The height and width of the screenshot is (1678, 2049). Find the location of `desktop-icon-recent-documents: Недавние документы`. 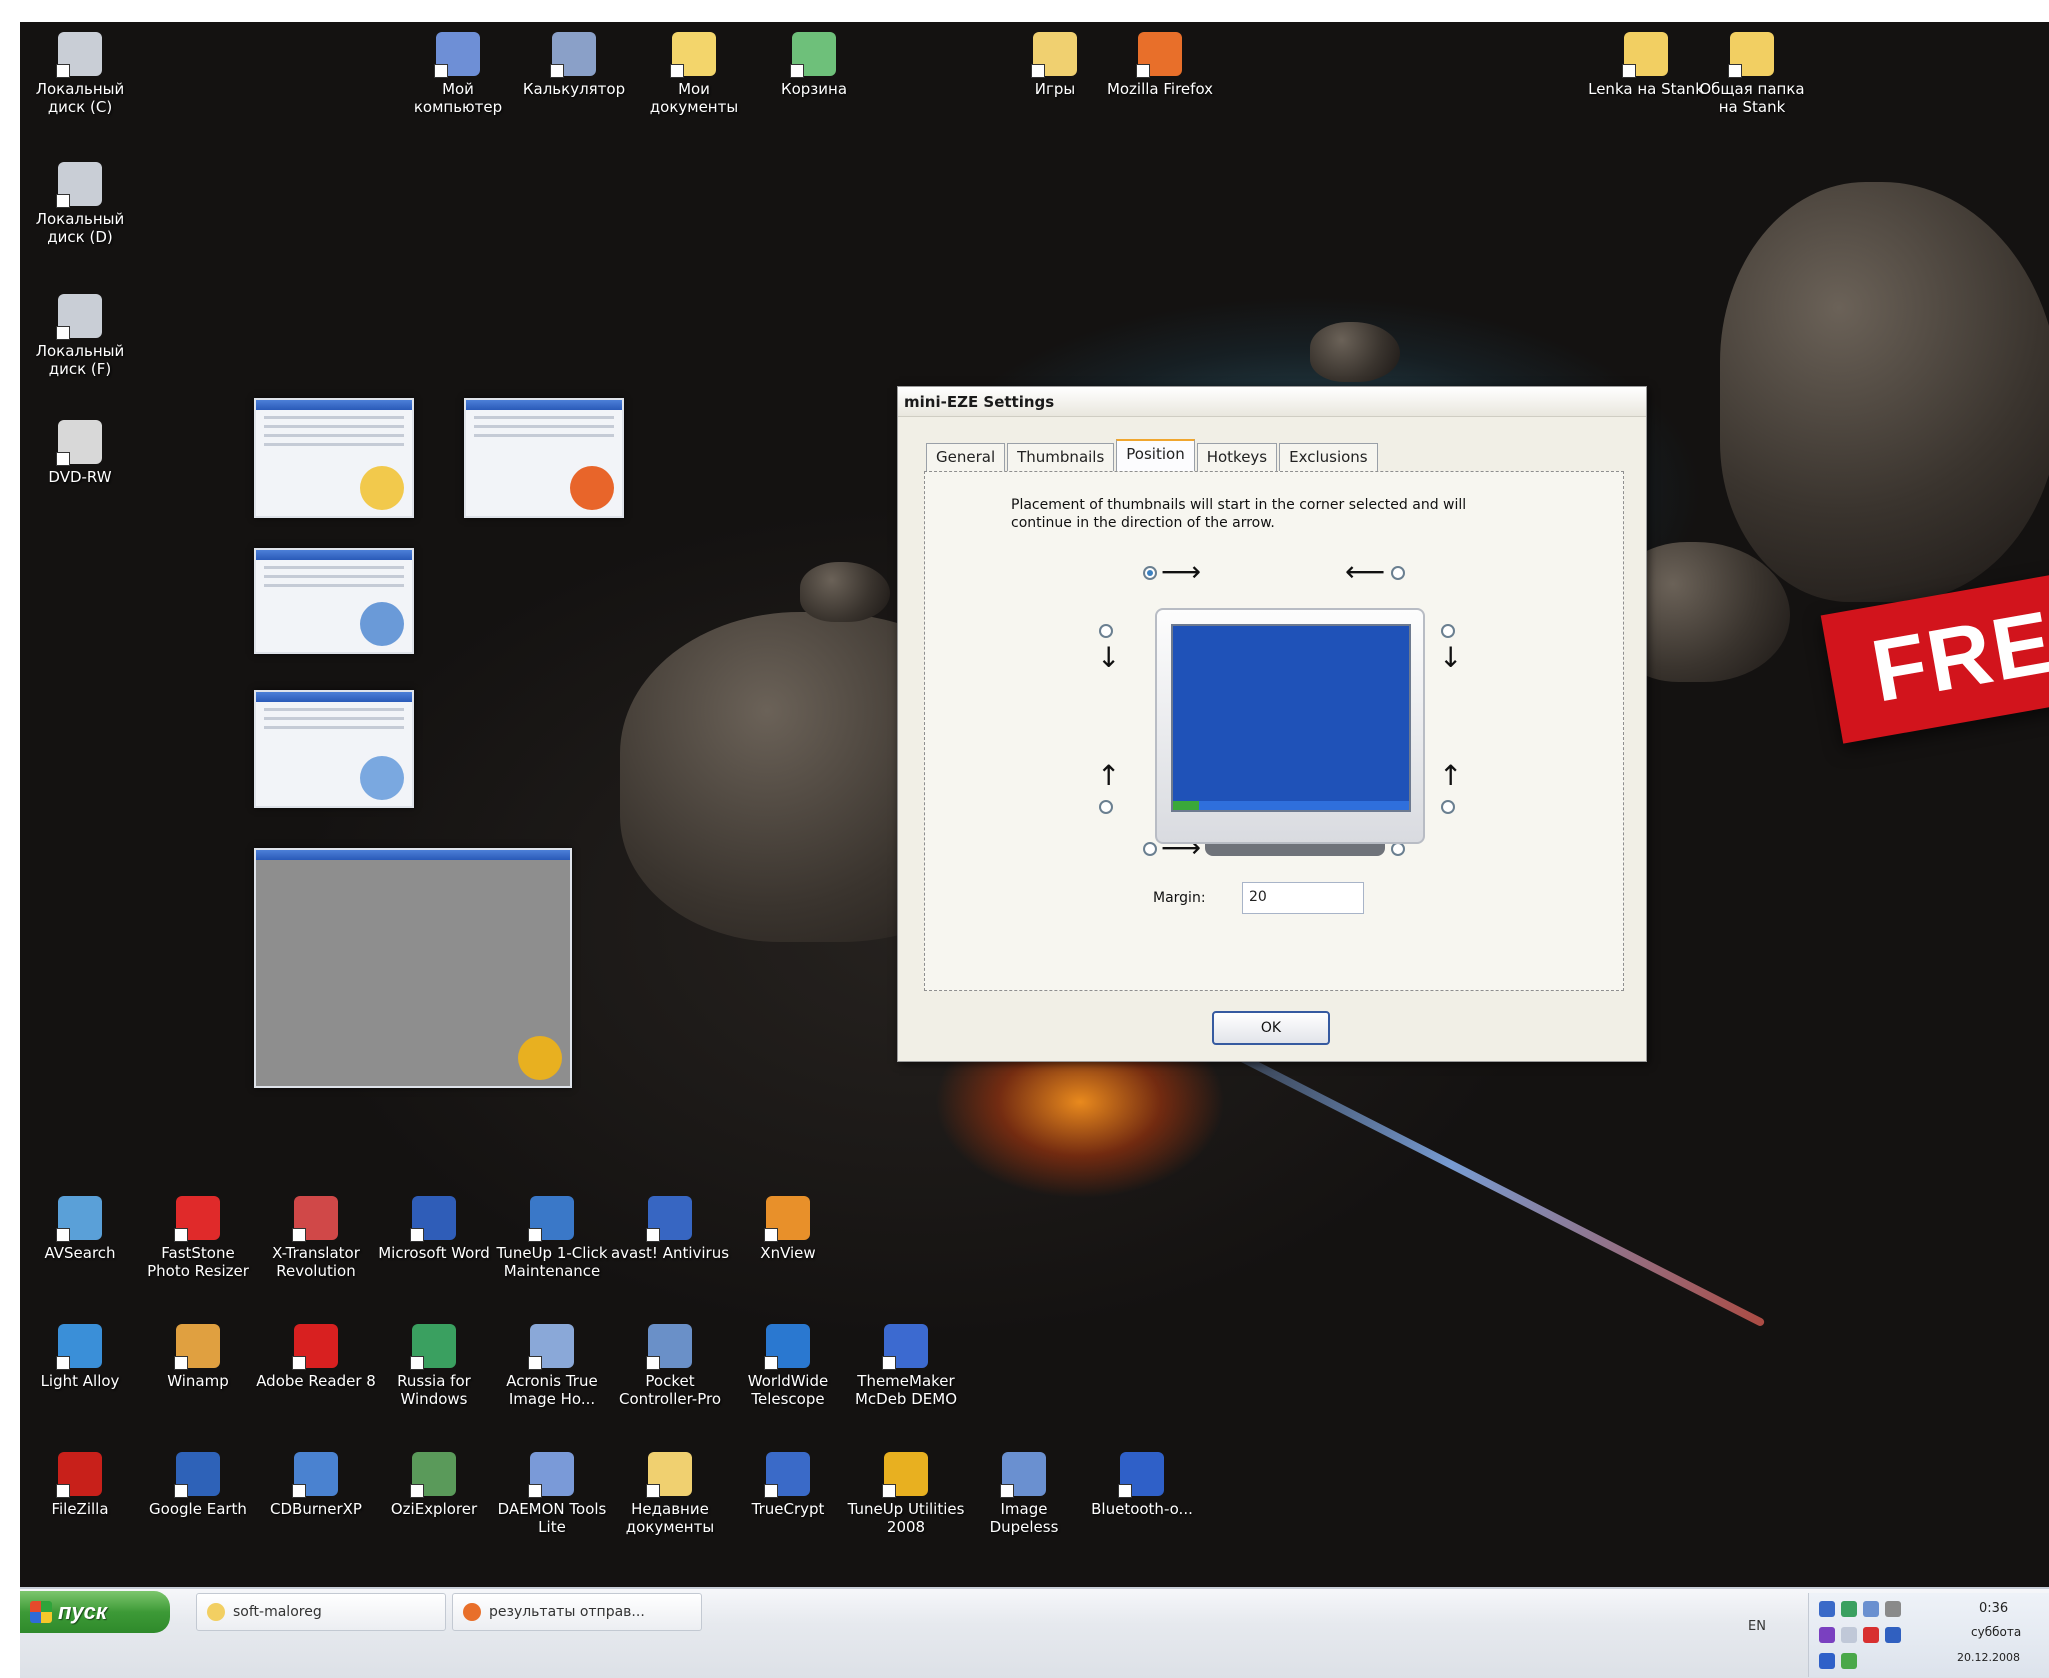

desktop-icon-recent-documents: Недавние документы is located at coordinates (670, 1494).